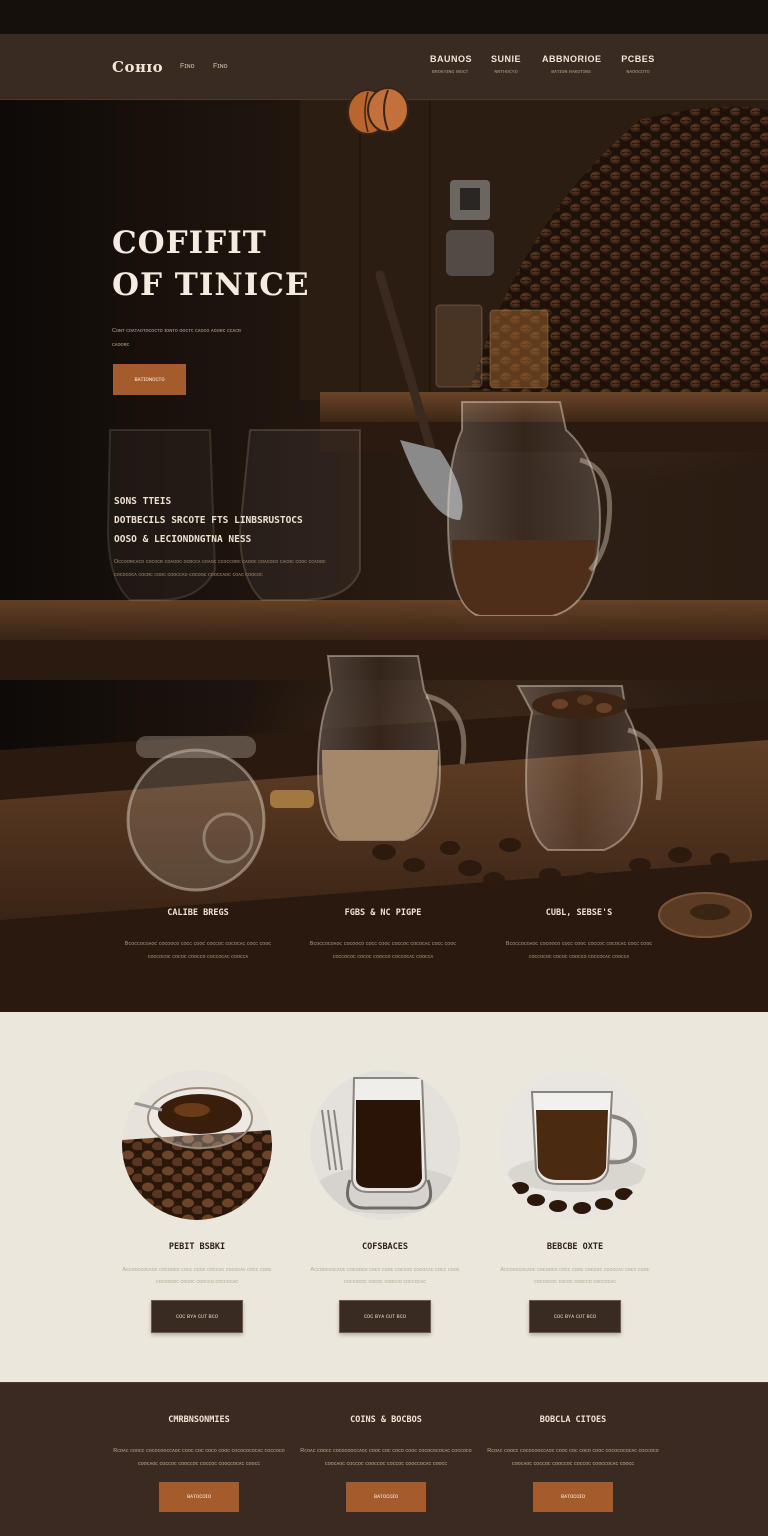 The height and width of the screenshot is (1536, 768). What do you see at coordinates (383, 913) in the screenshot?
I see `feature-title: FGBS & NC PIGPE` at bounding box center [383, 913].